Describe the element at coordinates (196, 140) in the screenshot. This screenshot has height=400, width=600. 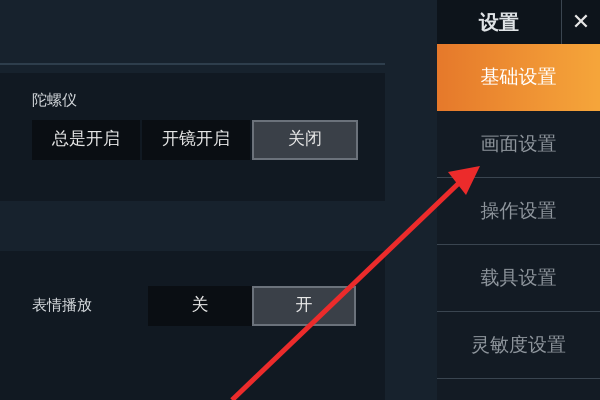
I see `option-button: 开镜开启` at that location.